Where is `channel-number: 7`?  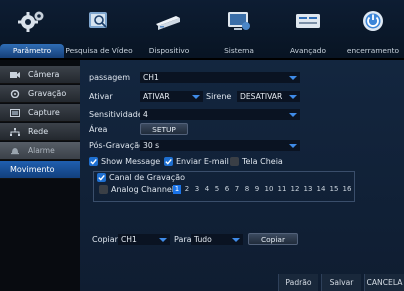
channel-number: 7 is located at coordinates (237, 189).